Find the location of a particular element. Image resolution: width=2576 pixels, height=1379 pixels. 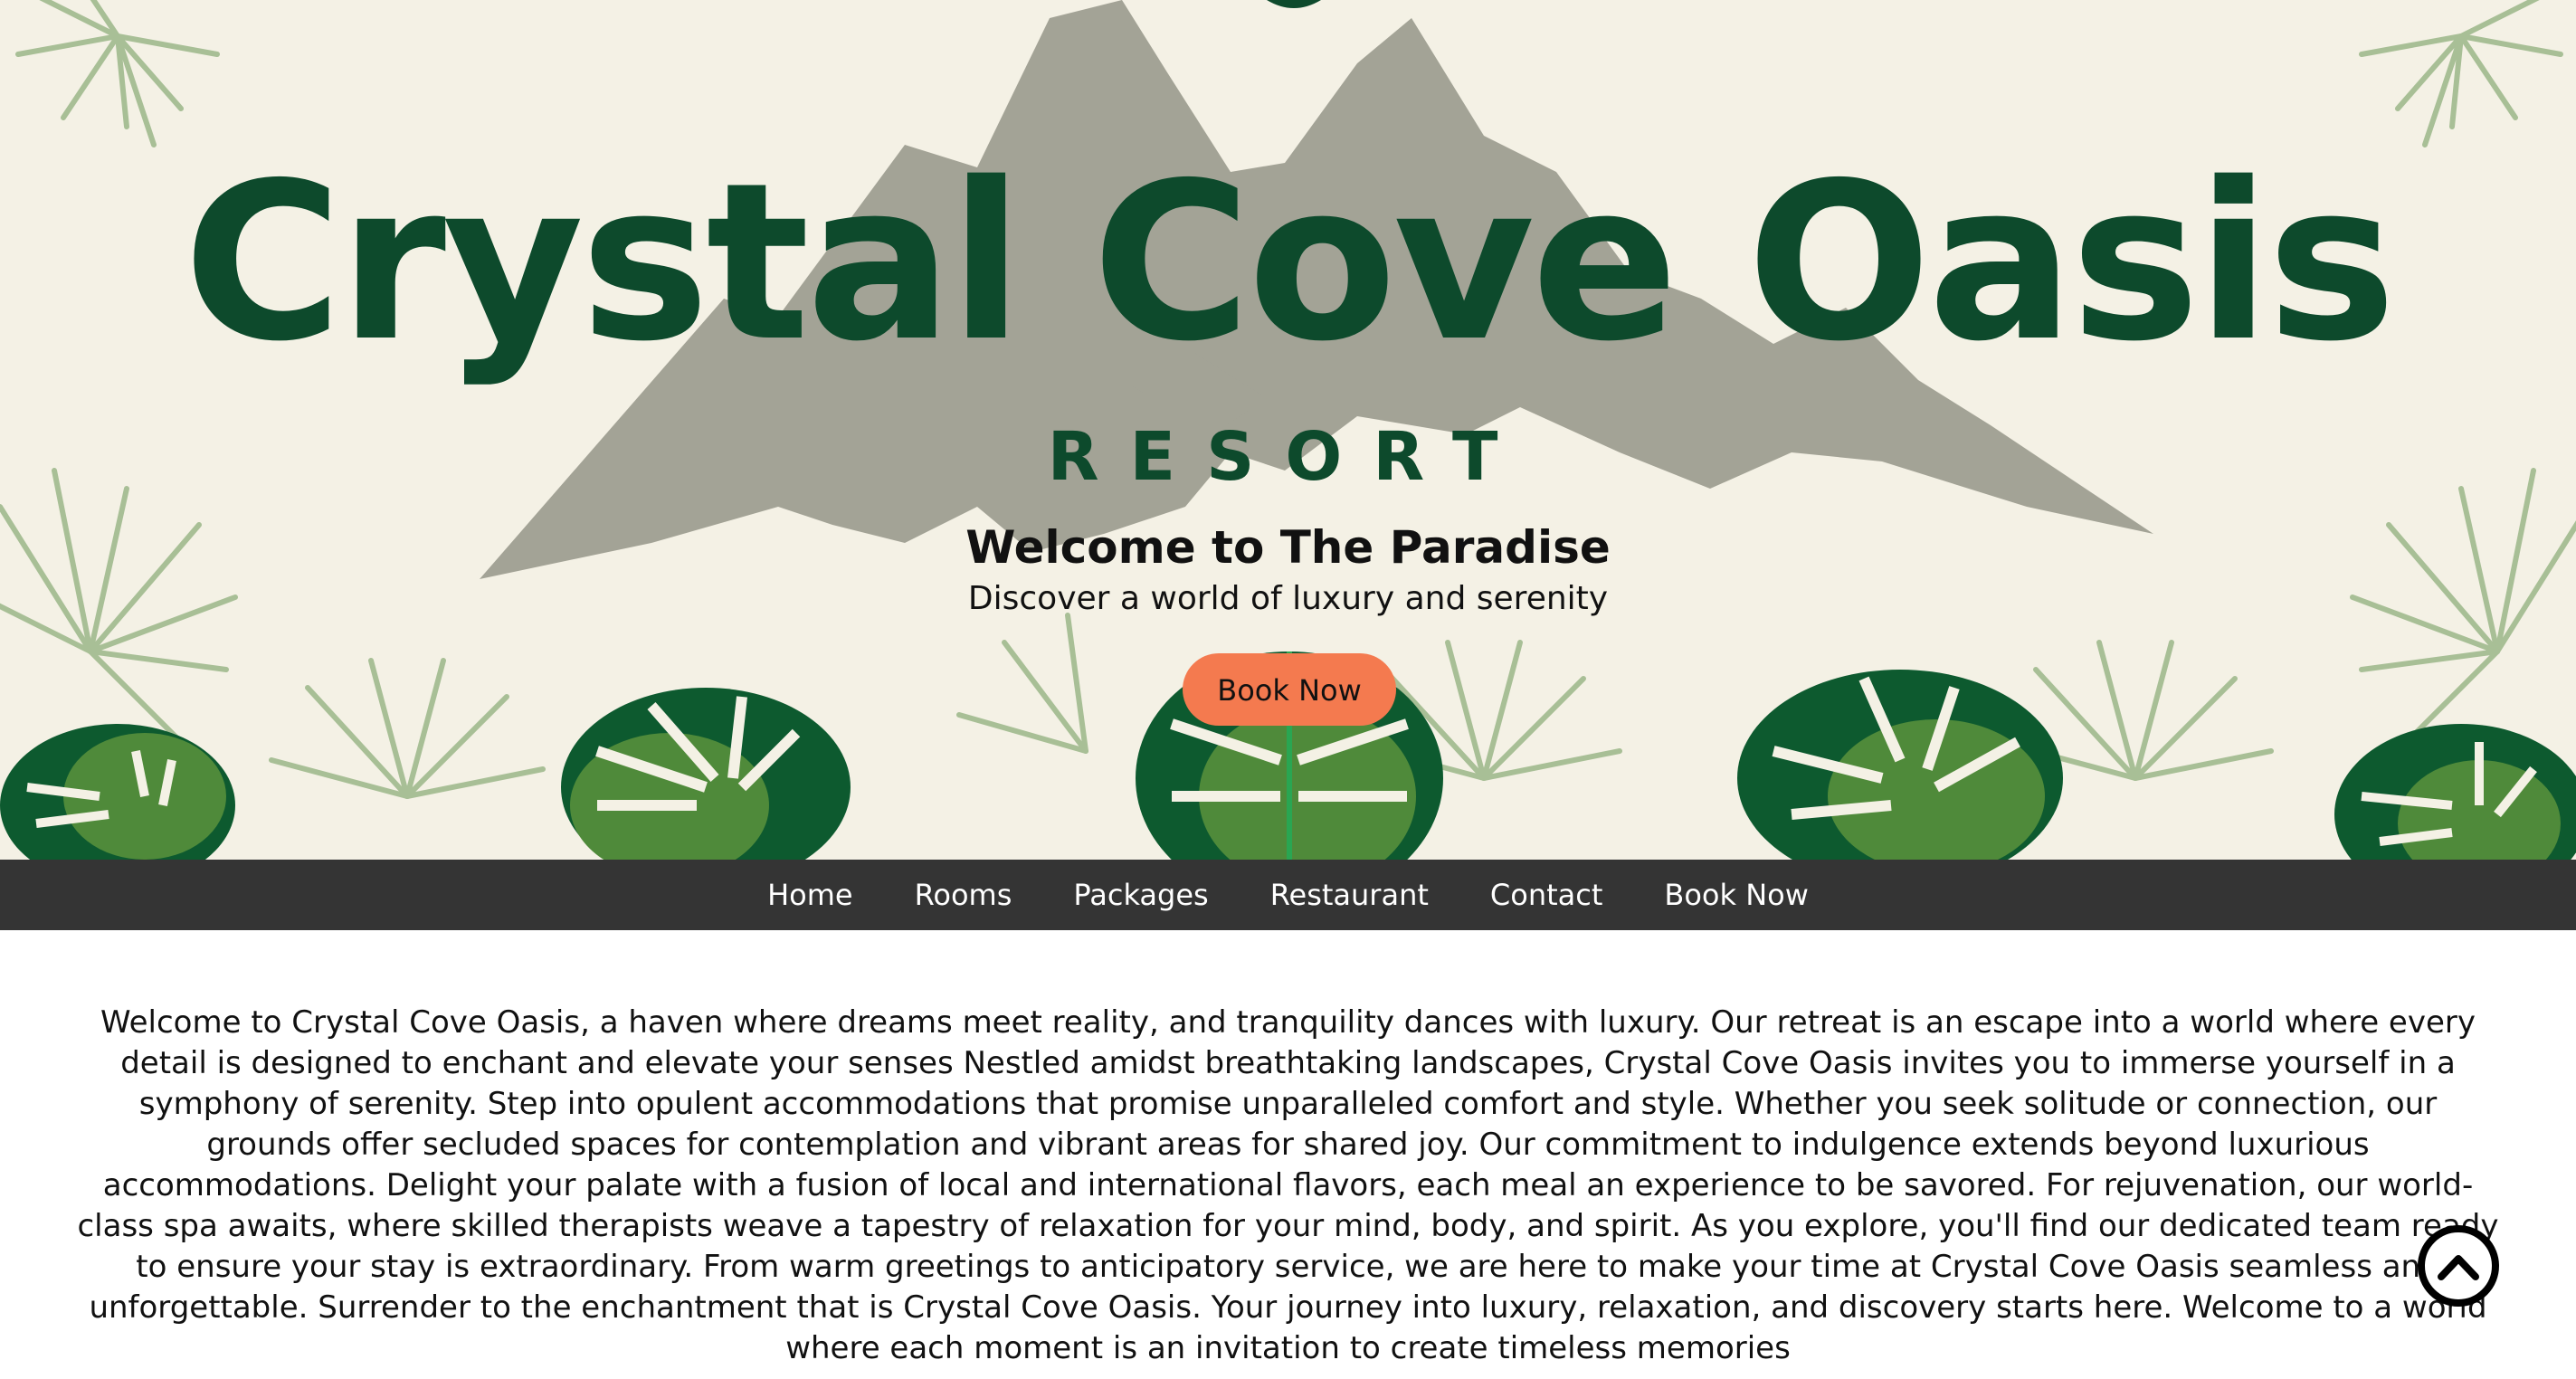

scroll-to-top-button is located at coordinates (2458, 1266).